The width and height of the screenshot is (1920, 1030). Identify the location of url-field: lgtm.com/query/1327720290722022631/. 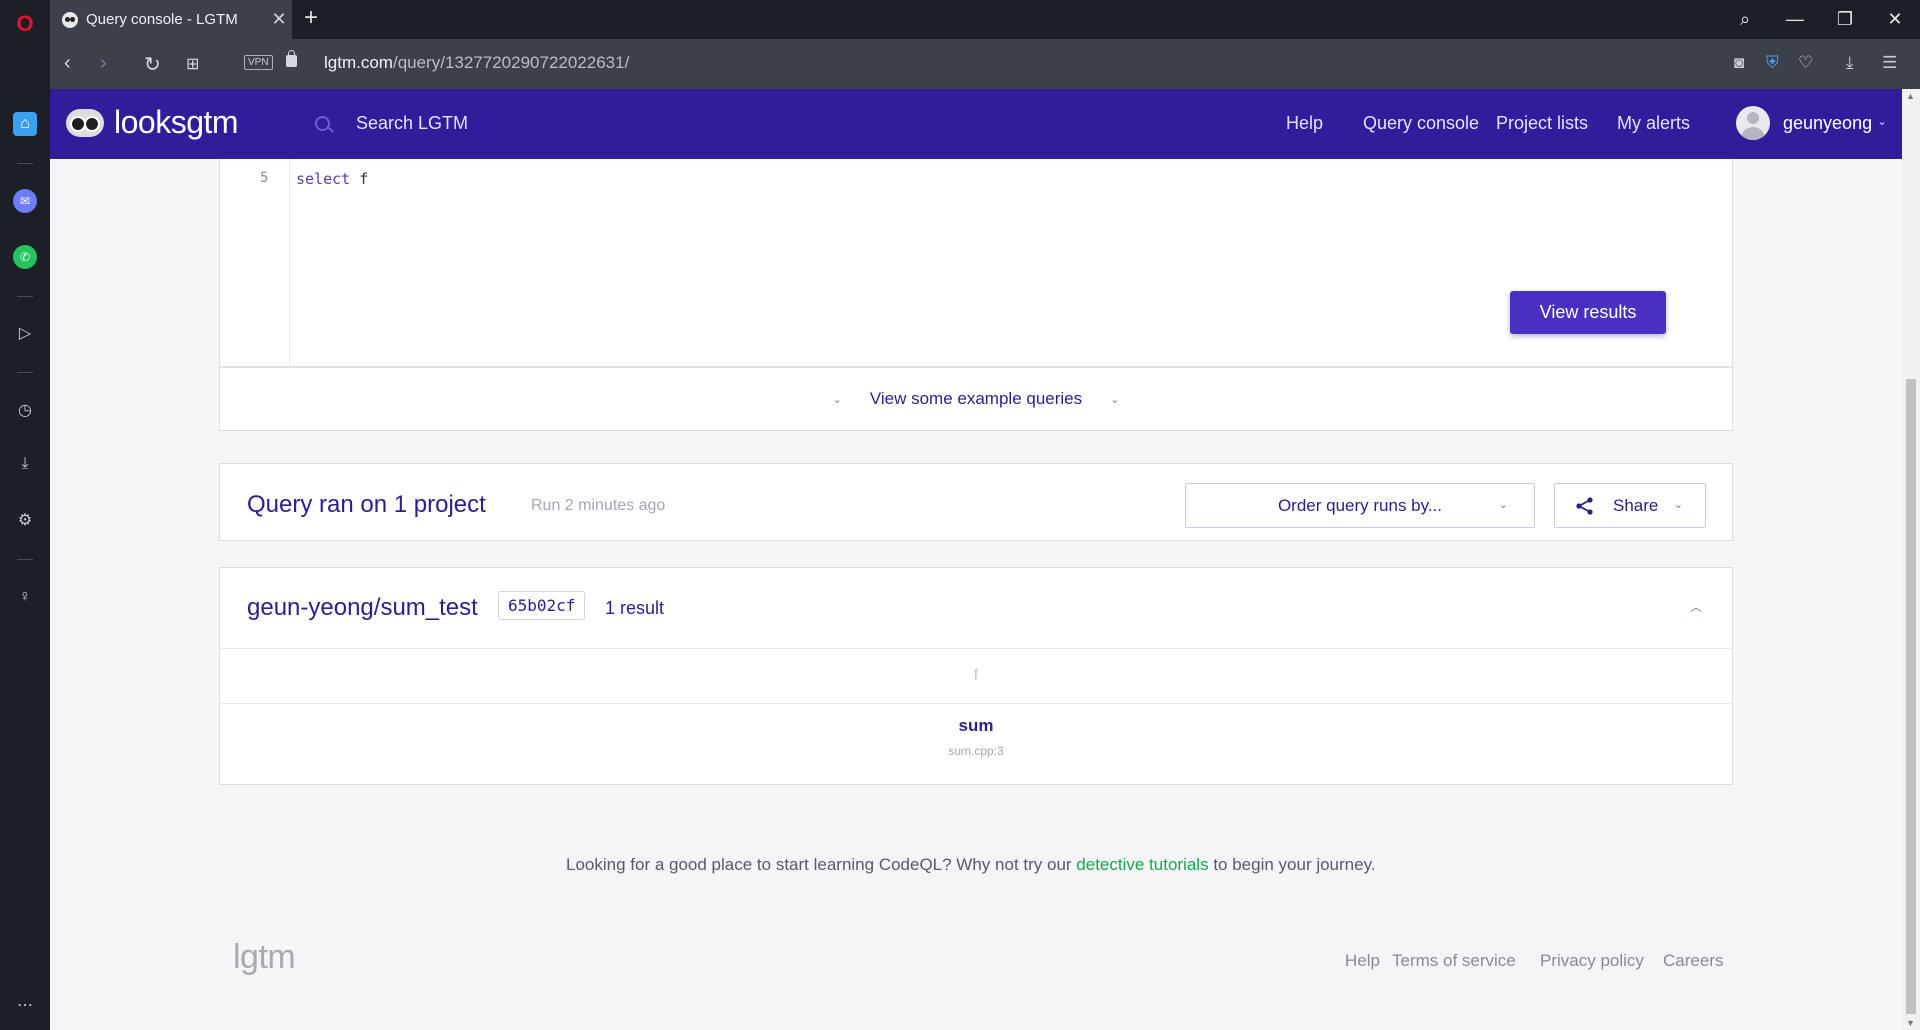
(476, 63).